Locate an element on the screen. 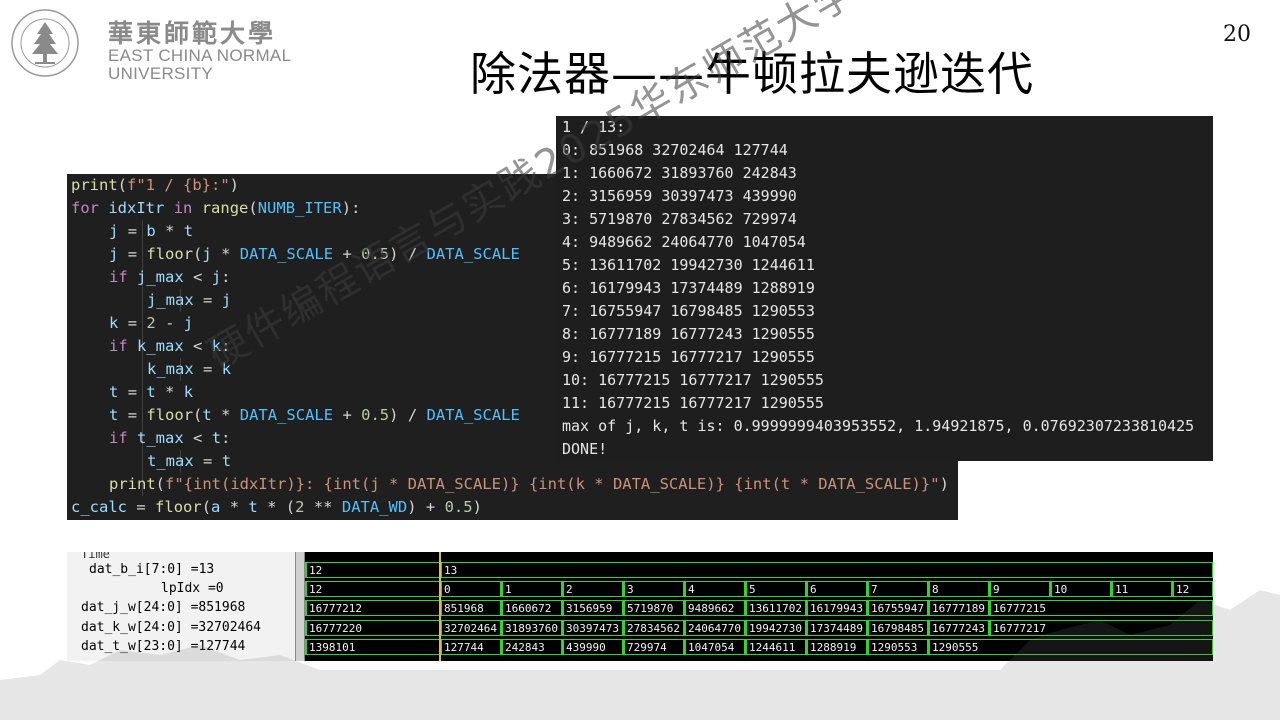  console-line: 11: 16777215 16777217 1290555 is located at coordinates (693, 403).